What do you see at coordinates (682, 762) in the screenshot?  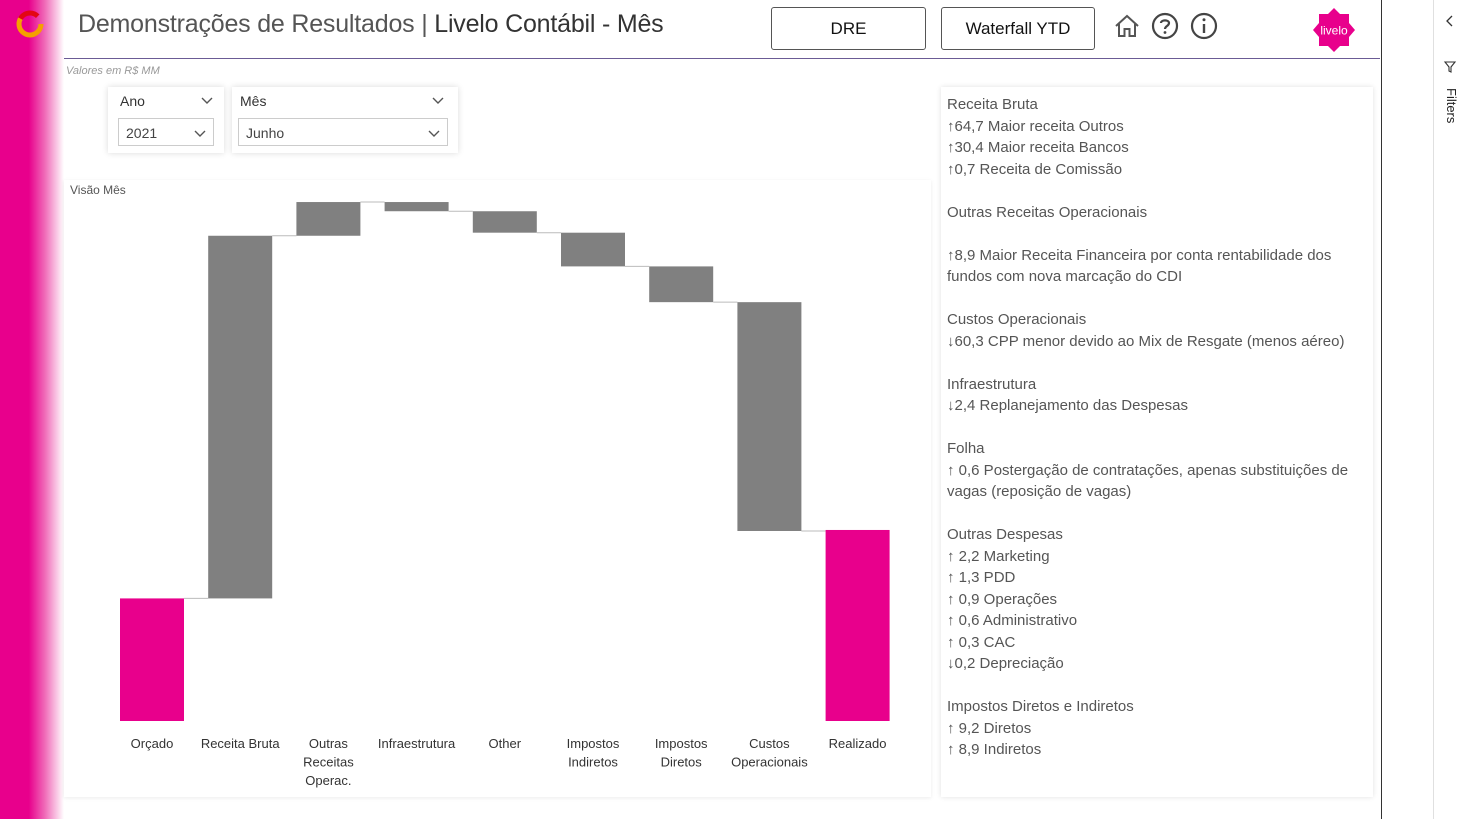 I see `x-axis-label: Diretos` at bounding box center [682, 762].